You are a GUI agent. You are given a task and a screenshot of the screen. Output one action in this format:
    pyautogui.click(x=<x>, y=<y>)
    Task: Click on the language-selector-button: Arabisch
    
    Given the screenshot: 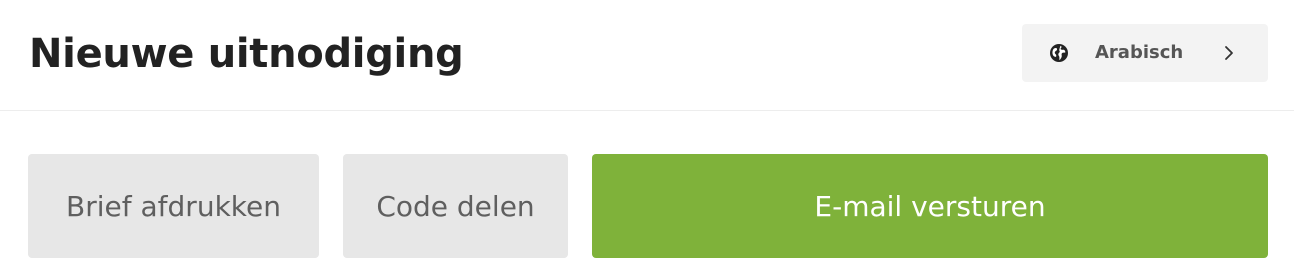 What is the action you would take?
    pyautogui.click(x=1145, y=53)
    